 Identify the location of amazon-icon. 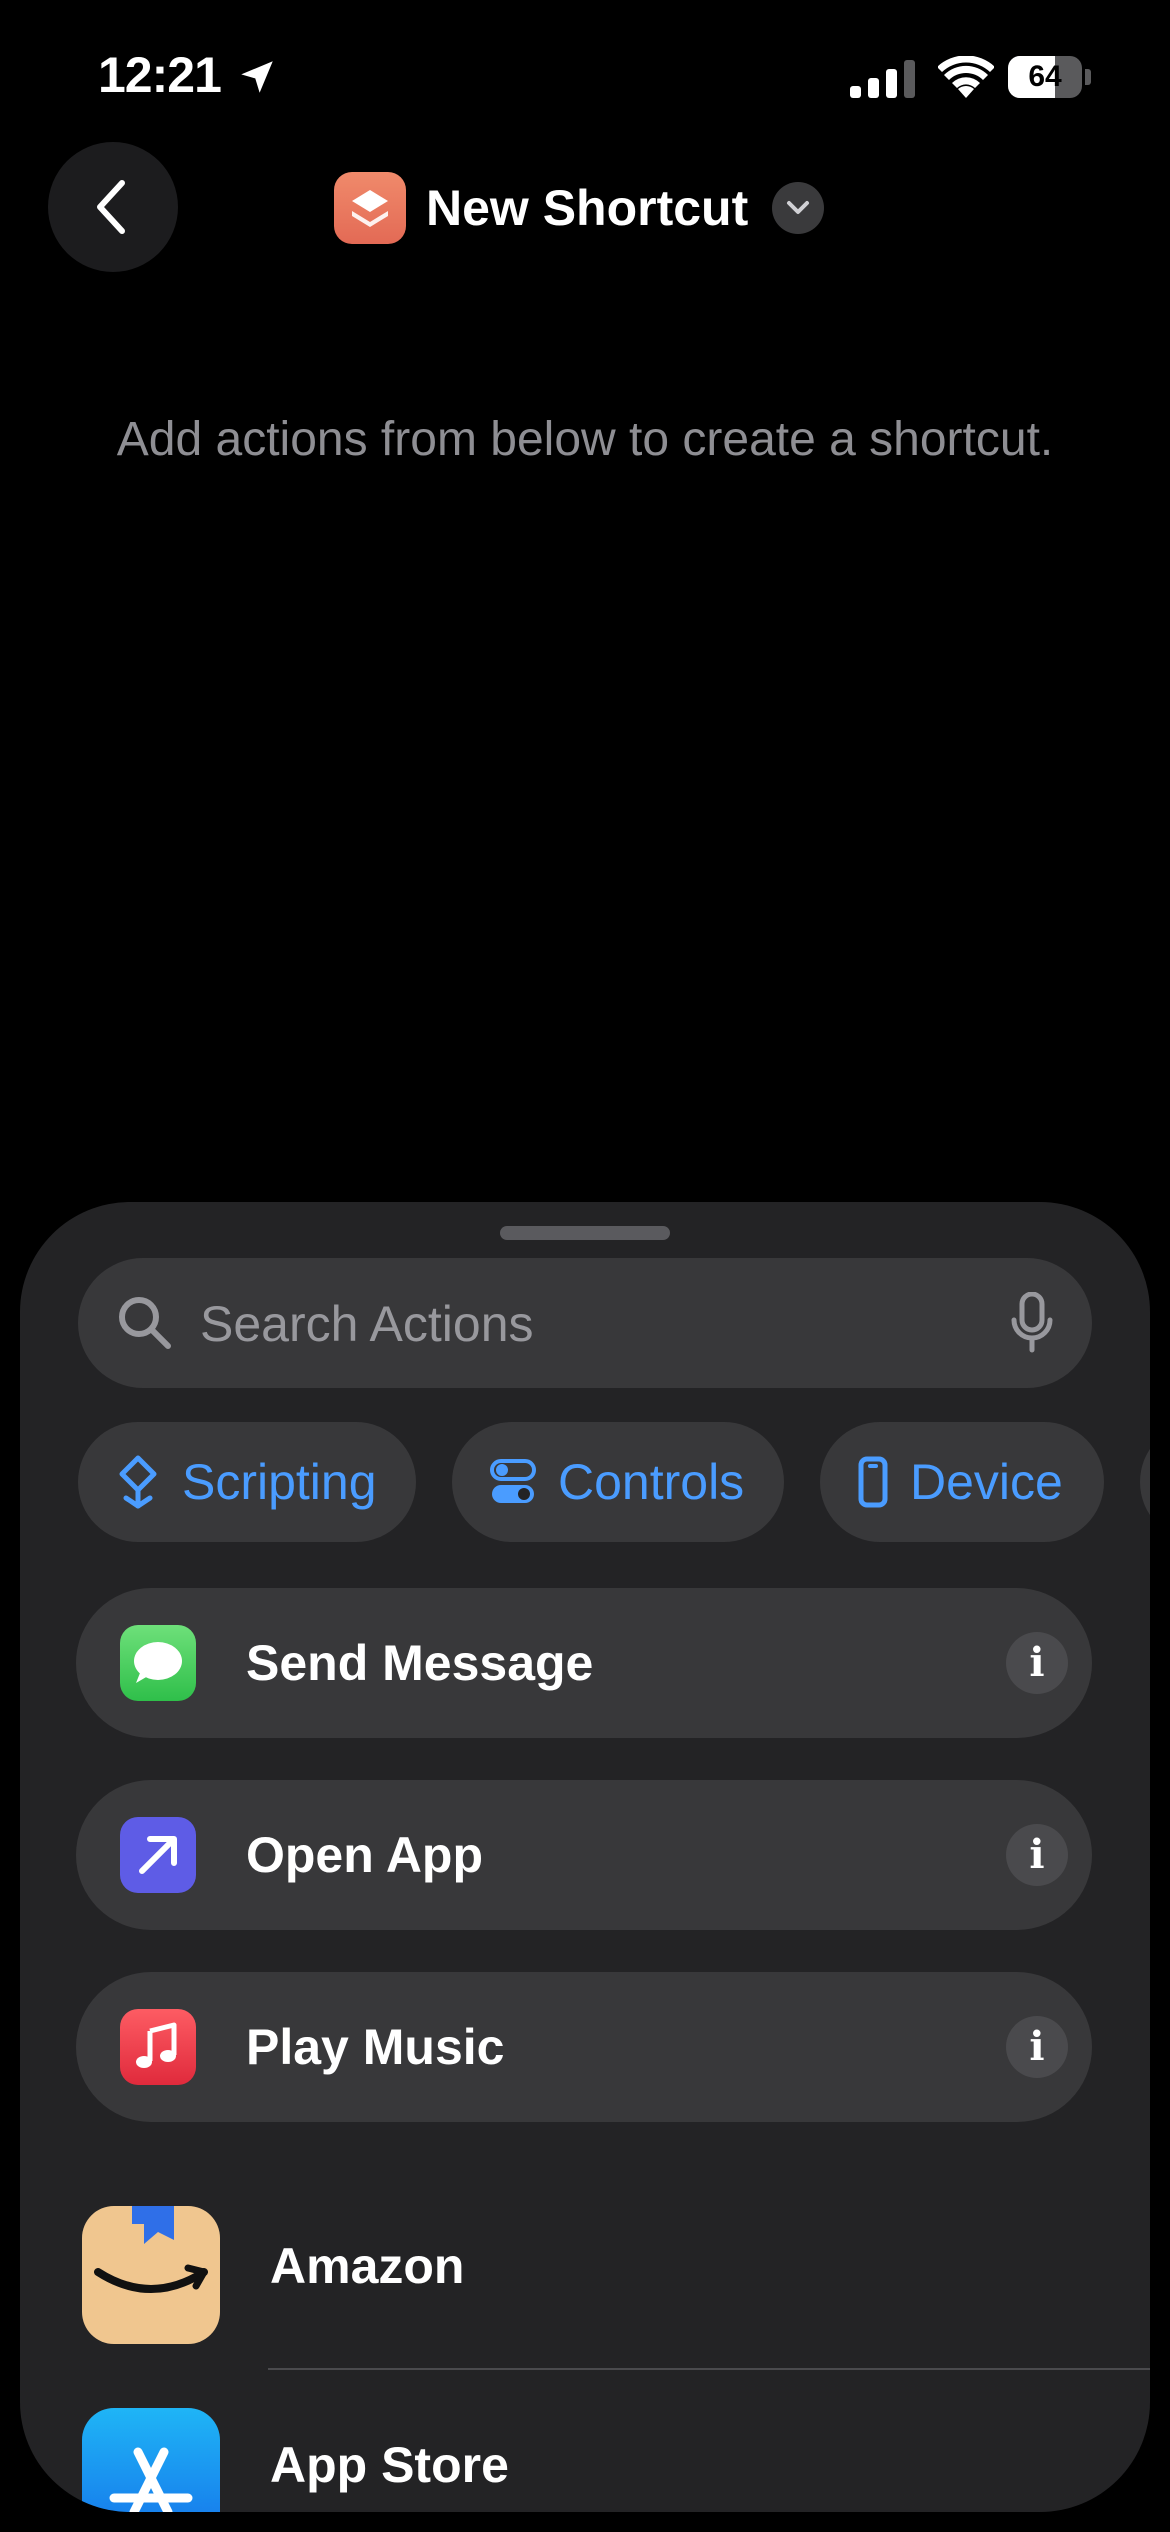
(151, 2275).